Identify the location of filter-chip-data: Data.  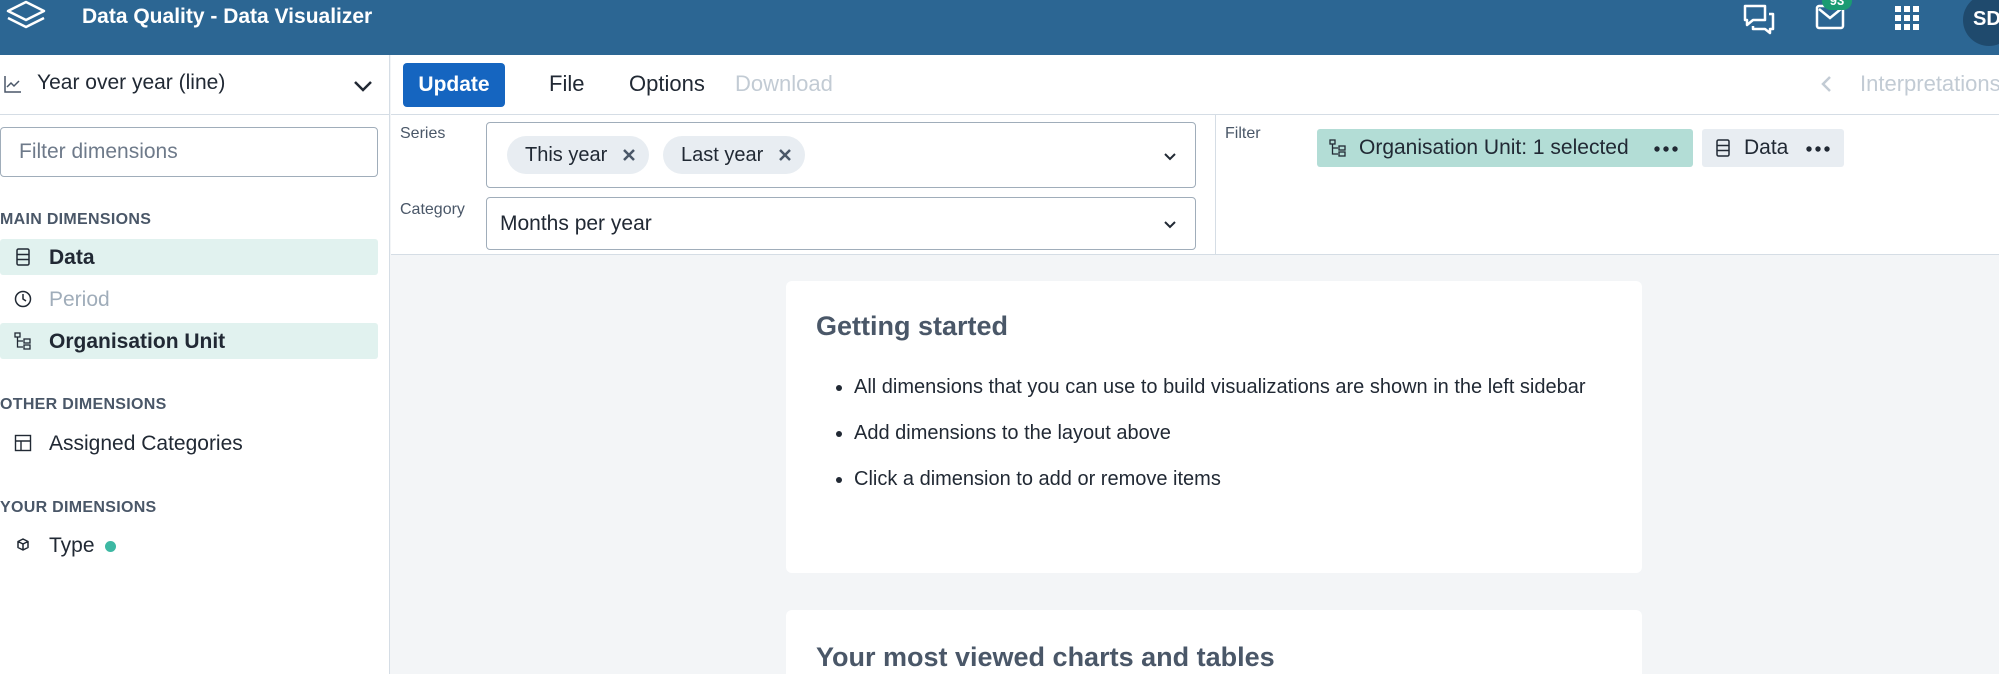
(1773, 148).